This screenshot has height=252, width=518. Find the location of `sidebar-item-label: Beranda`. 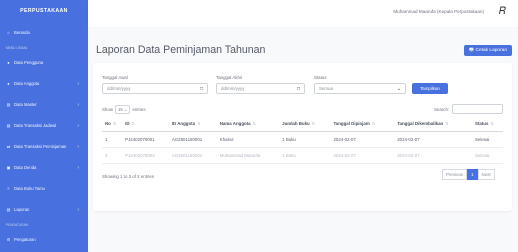

sidebar-item-label: Beranda is located at coordinates (22, 32).